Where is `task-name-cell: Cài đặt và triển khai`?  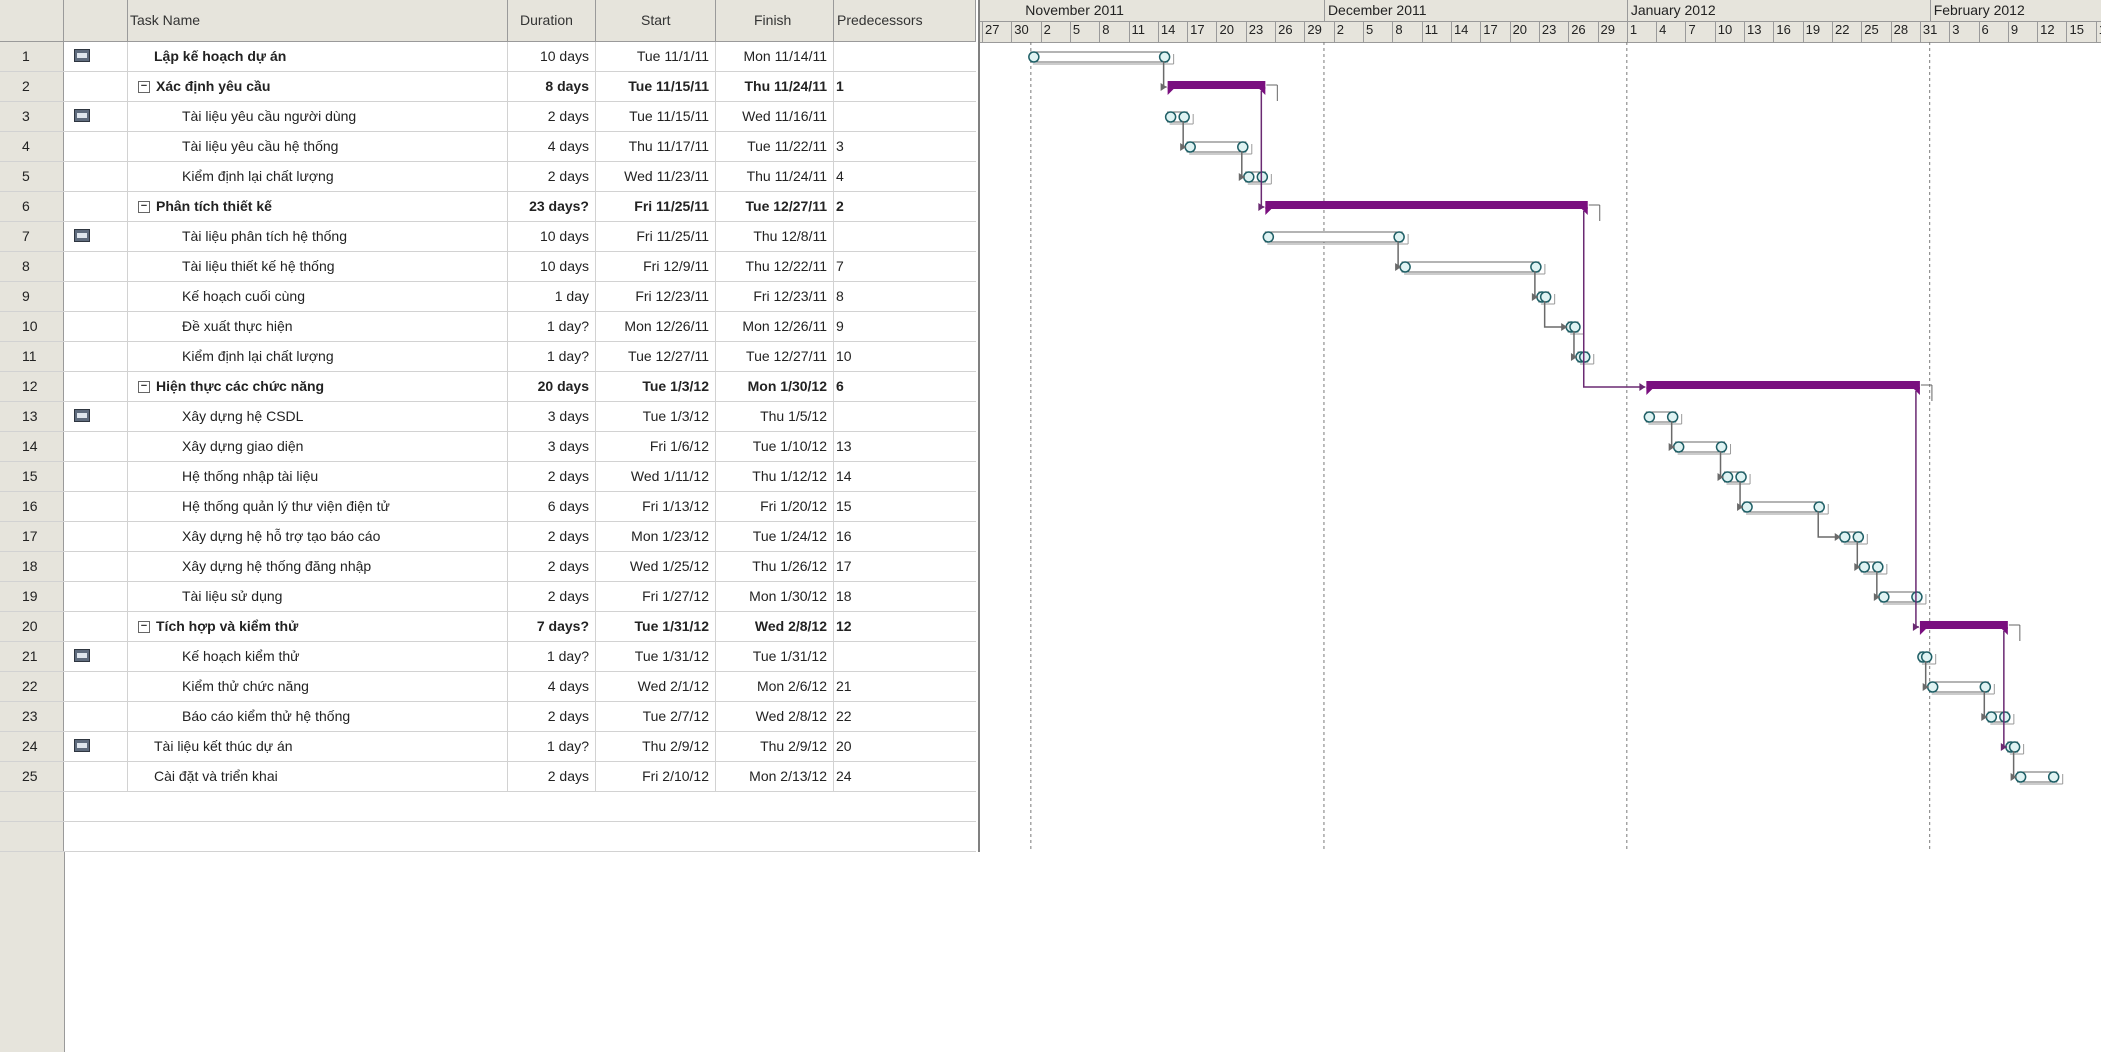
task-name-cell: Cài đặt và triển khai is located at coordinates (318, 776).